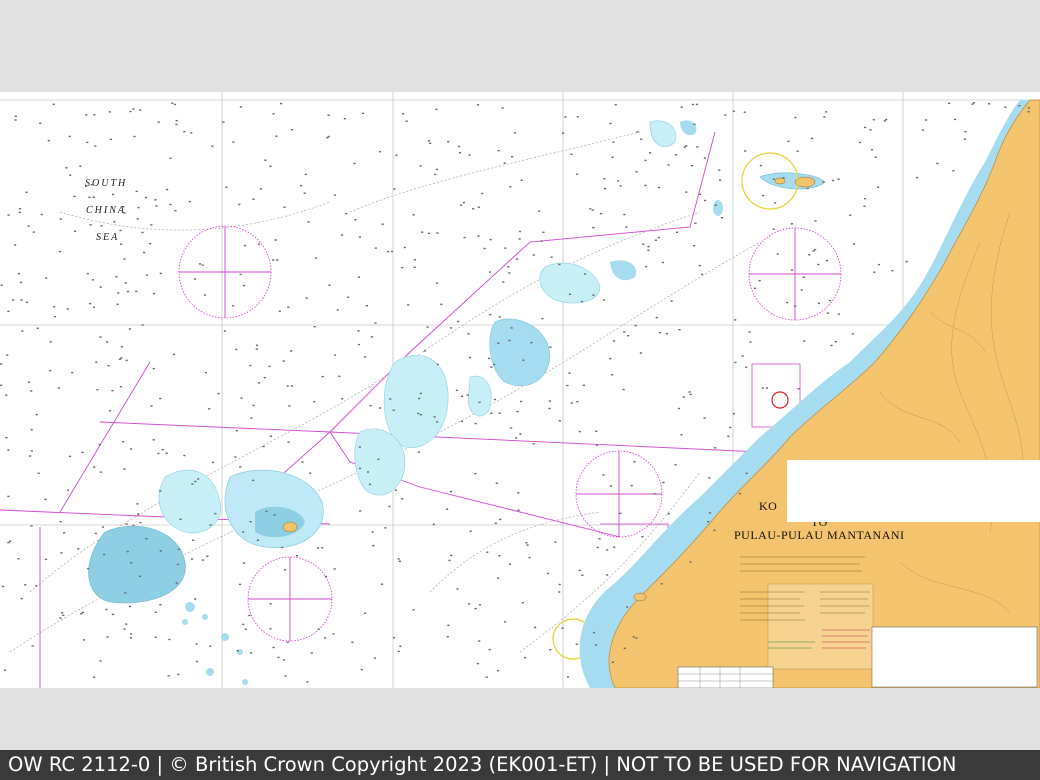 Image resolution: width=1040 pixels, height=780 pixels. What do you see at coordinates (106, 183) in the screenshot?
I see `sea-label-line-1: SOUTH` at bounding box center [106, 183].